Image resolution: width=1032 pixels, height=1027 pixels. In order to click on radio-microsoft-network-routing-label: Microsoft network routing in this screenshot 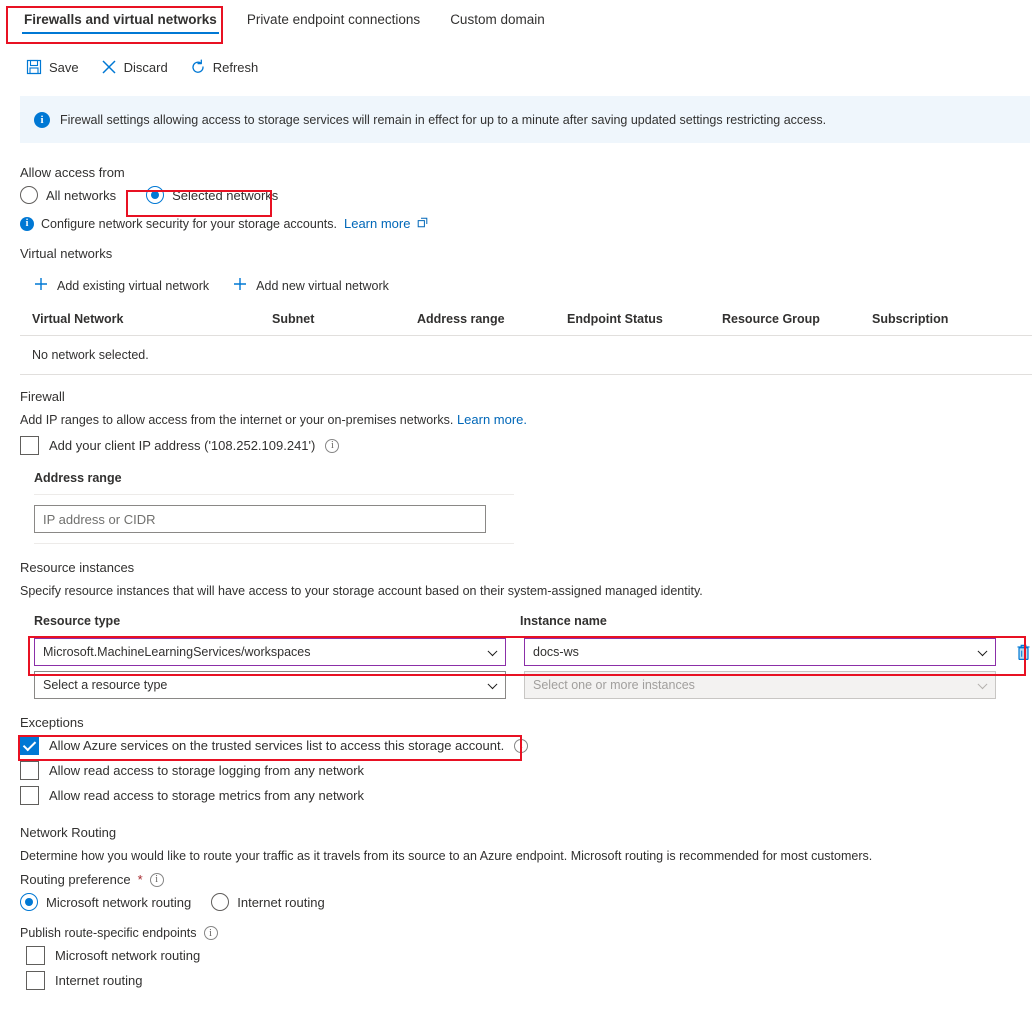, I will do `click(118, 902)`.